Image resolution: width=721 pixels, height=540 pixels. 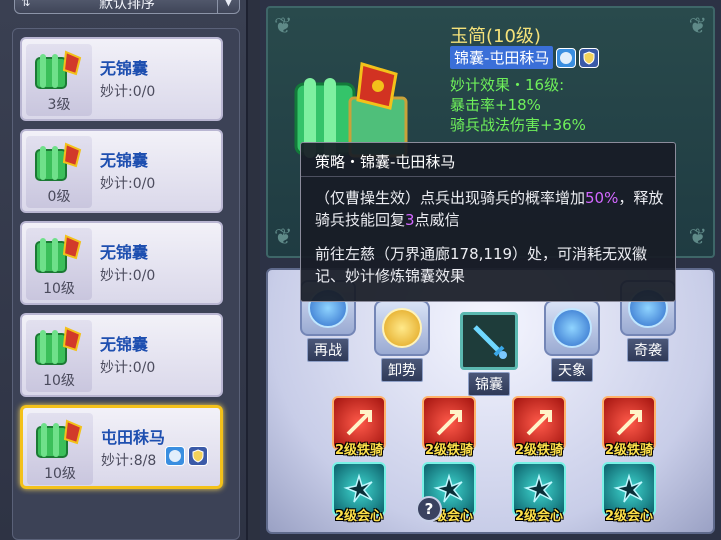 What do you see at coordinates (410, 220) in the screenshot?
I see `tooltip-highlight: 3` at bounding box center [410, 220].